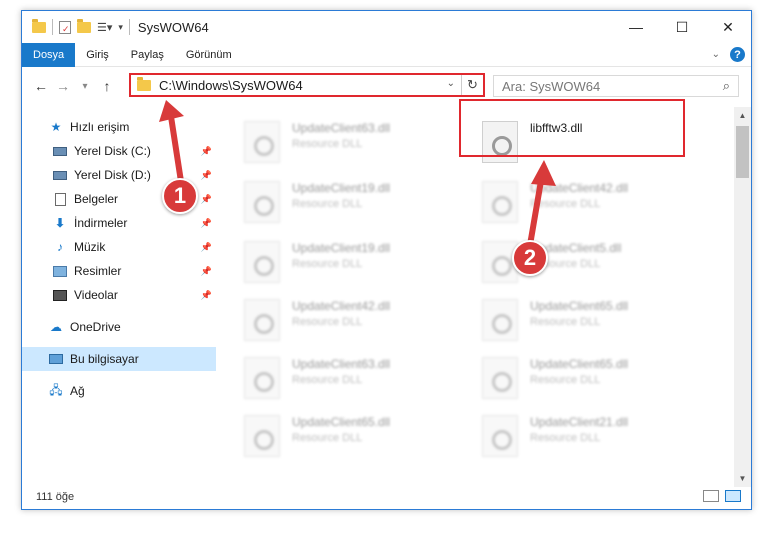 The width and height of the screenshot is (769, 538). What do you see at coordinates (95, 327) in the screenshot?
I see `sidebar-item-label: OneDrive` at bounding box center [95, 327].